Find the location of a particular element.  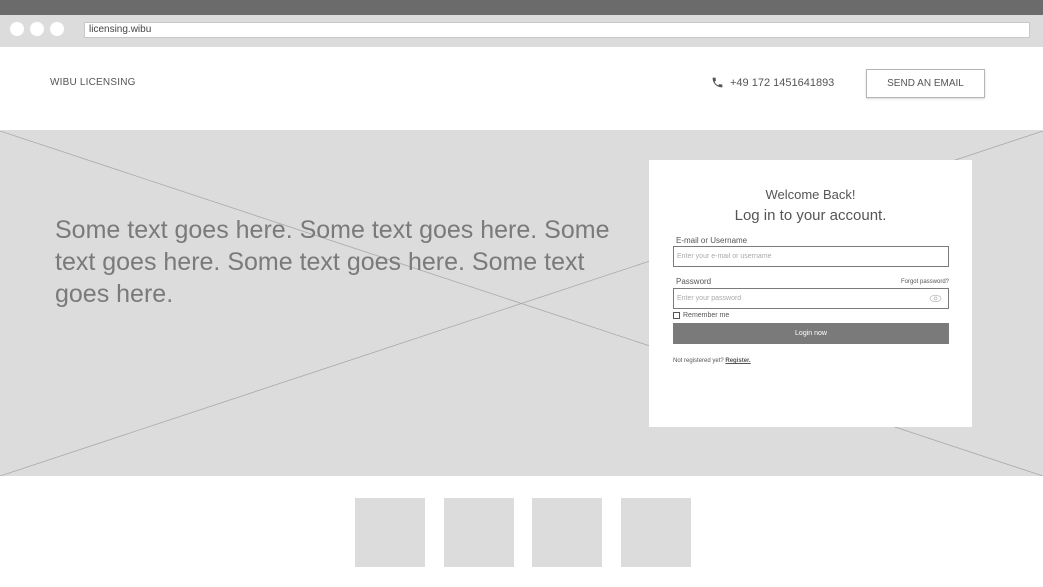

phone-number: +49 172 1451641893 is located at coordinates (782, 82).